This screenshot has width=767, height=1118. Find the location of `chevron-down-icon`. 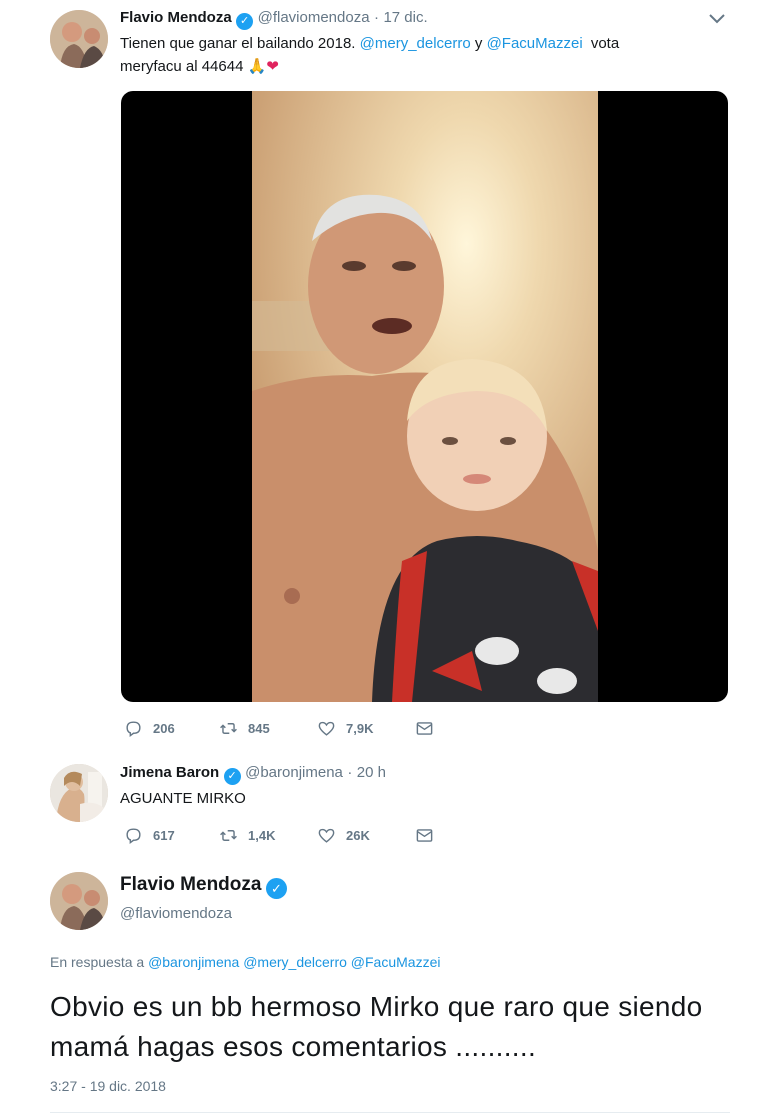

chevron-down-icon is located at coordinates (717, 21).